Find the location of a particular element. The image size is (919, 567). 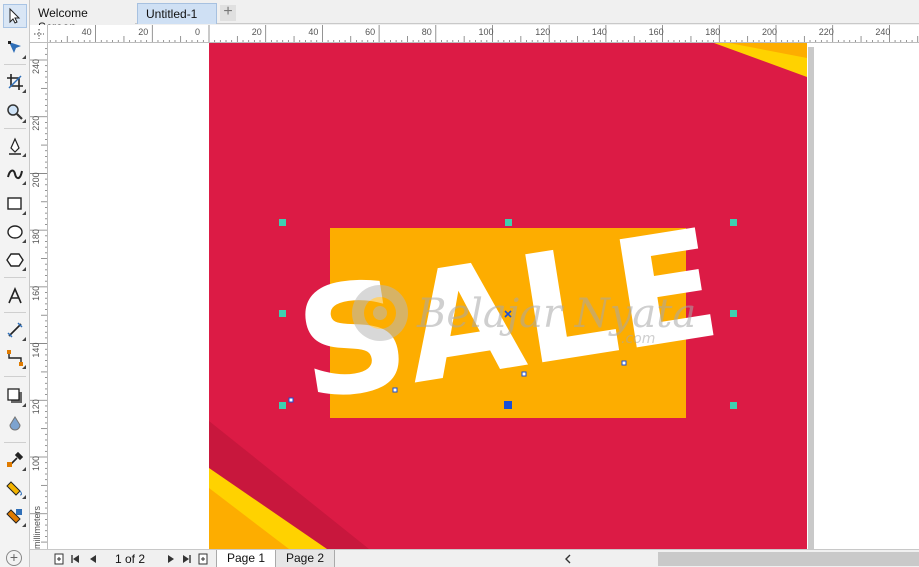

crop-tool-icon is located at coordinates (15, 82).